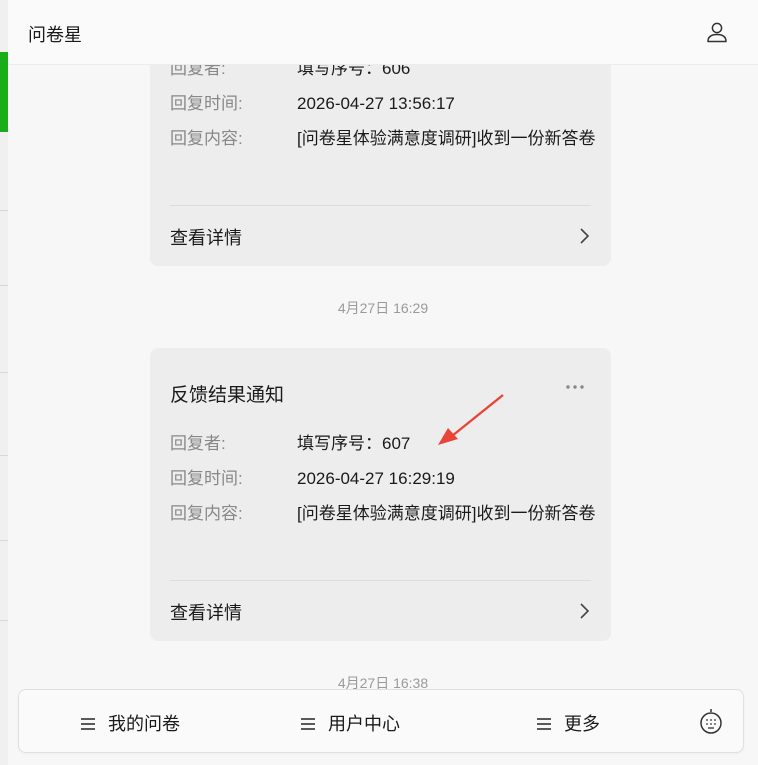 The height and width of the screenshot is (765, 758). Describe the element at coordinates (4, 92) in the screenshot. I see `background-green-tab` at that location.